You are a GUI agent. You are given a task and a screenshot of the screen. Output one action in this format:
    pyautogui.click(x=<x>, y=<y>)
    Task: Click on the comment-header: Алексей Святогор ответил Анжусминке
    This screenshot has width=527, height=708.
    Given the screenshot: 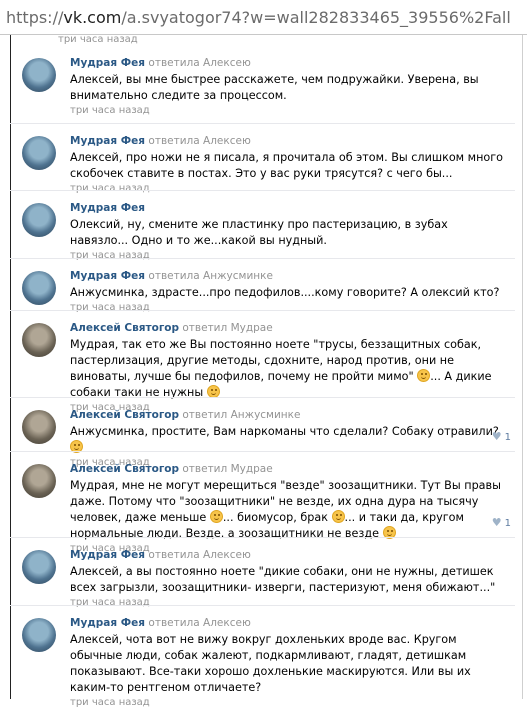 What is the action you would take?
    pyautogui.click(x=289, y=415)
    